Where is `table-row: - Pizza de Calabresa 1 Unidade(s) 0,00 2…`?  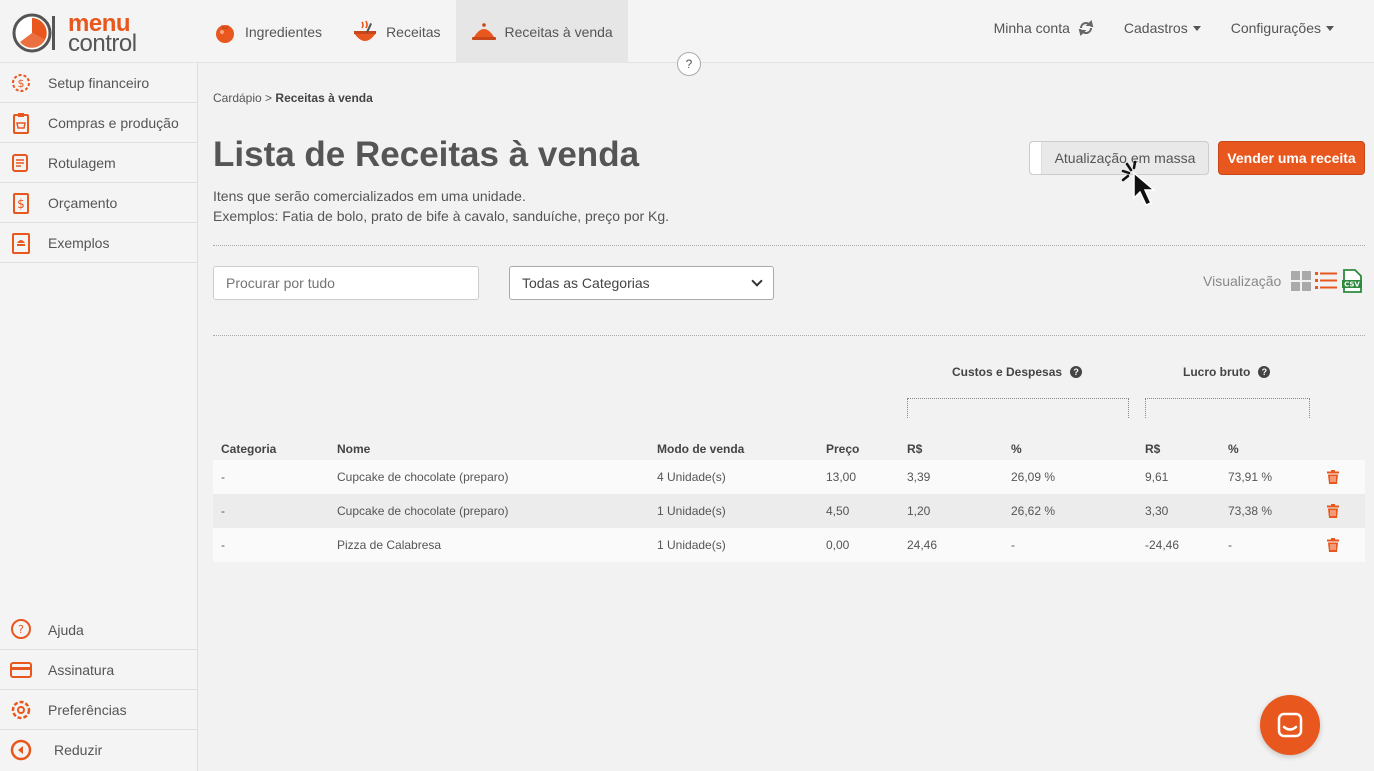 table-row: - Pizza de Calabresa 1 Unidade(s) 0,00 2… is located at coordinates (789, 545).